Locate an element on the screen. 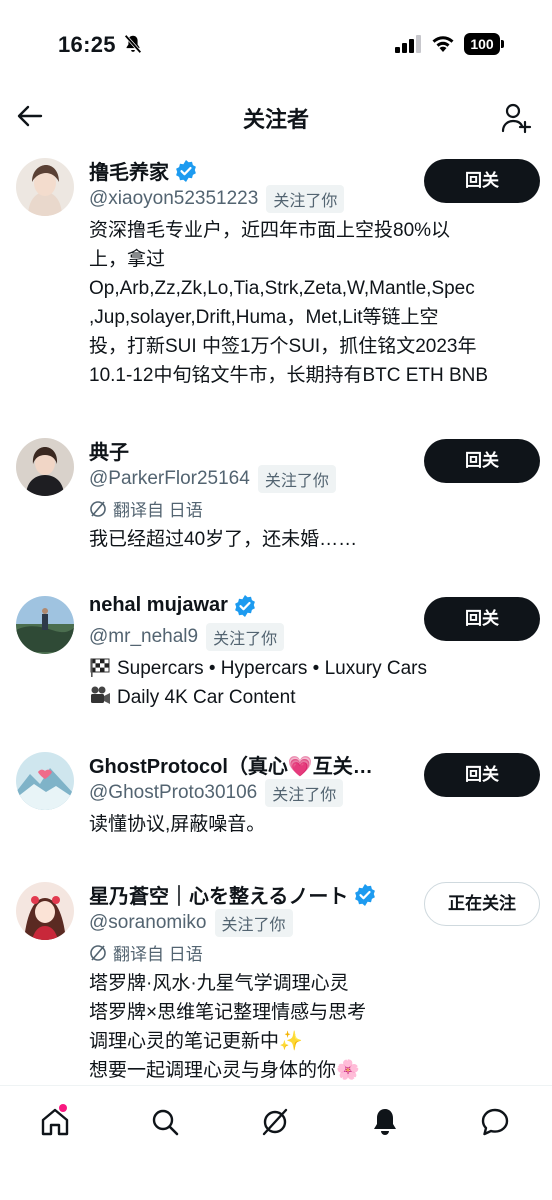  nav-notifications is located at coordinates (385, 1122).